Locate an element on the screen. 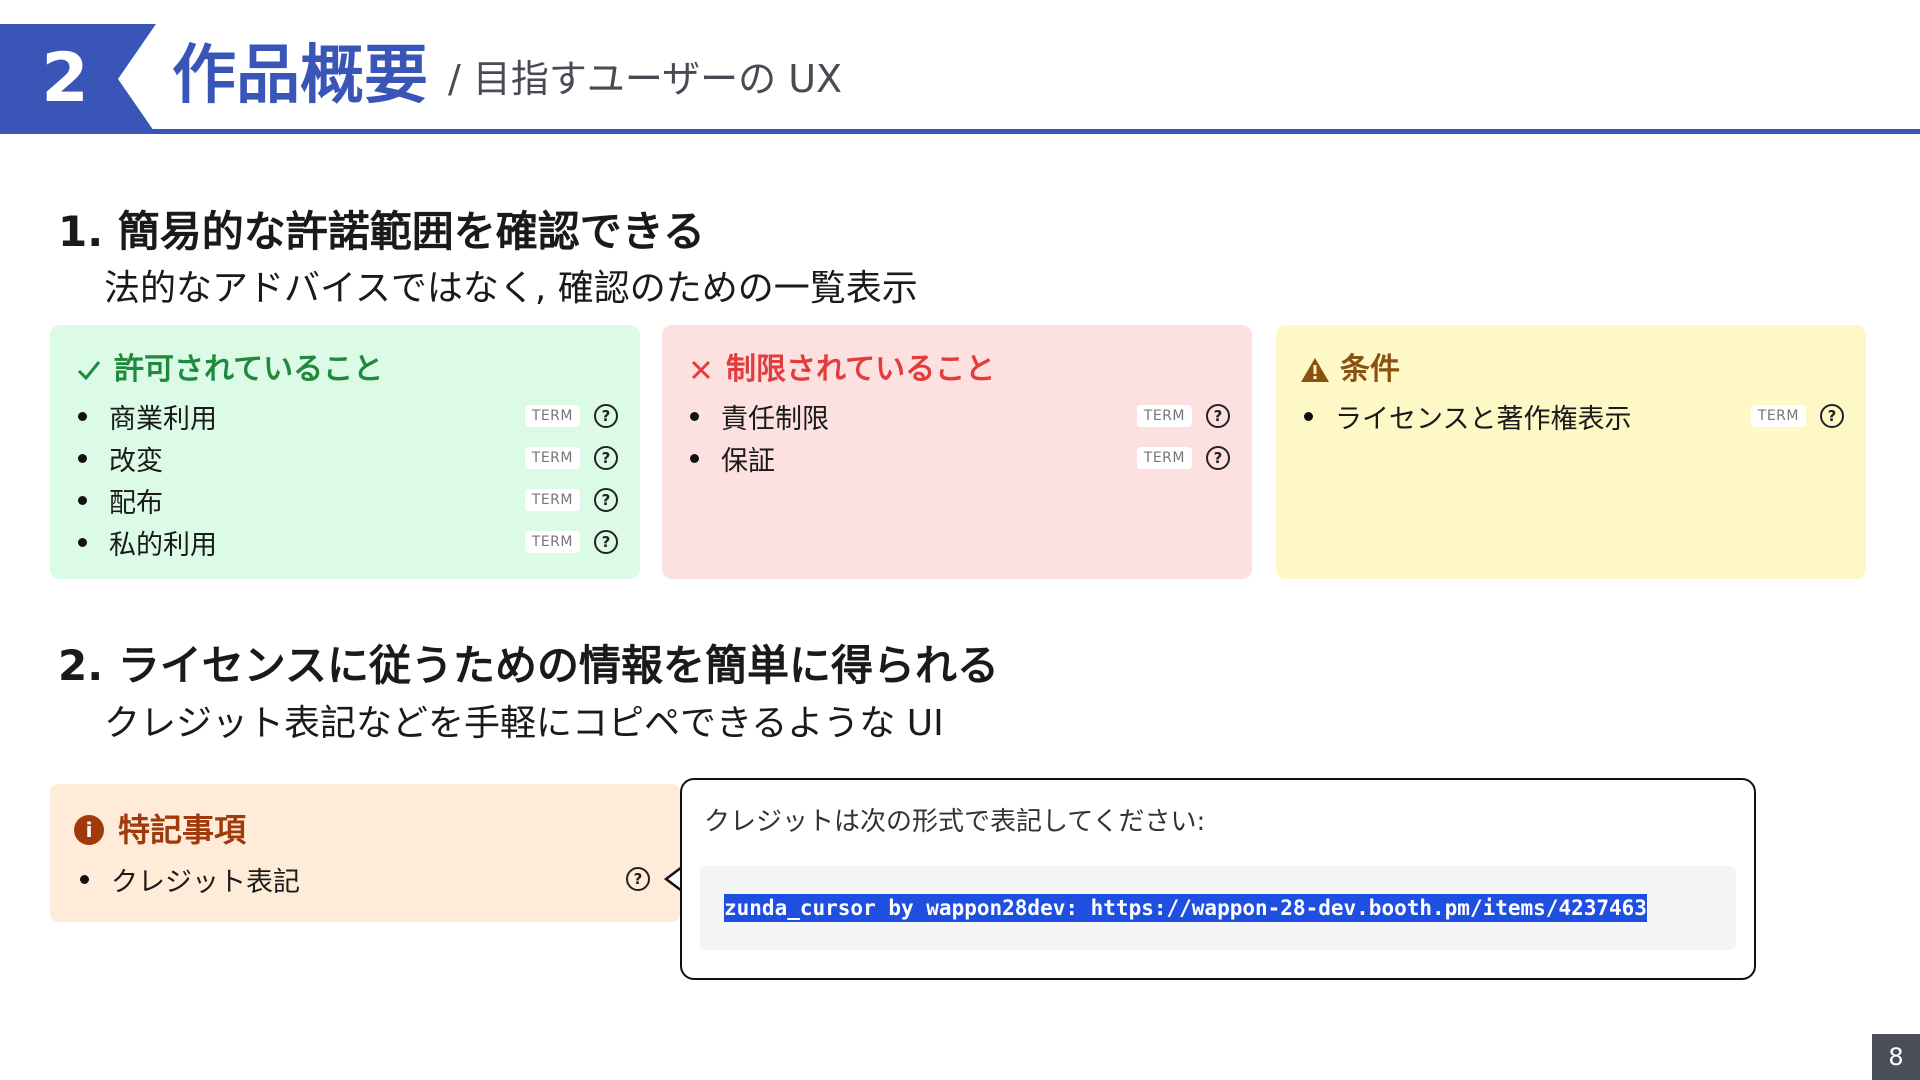  permitted-card-title: 許可されていること is located at coordinates (345, 370).